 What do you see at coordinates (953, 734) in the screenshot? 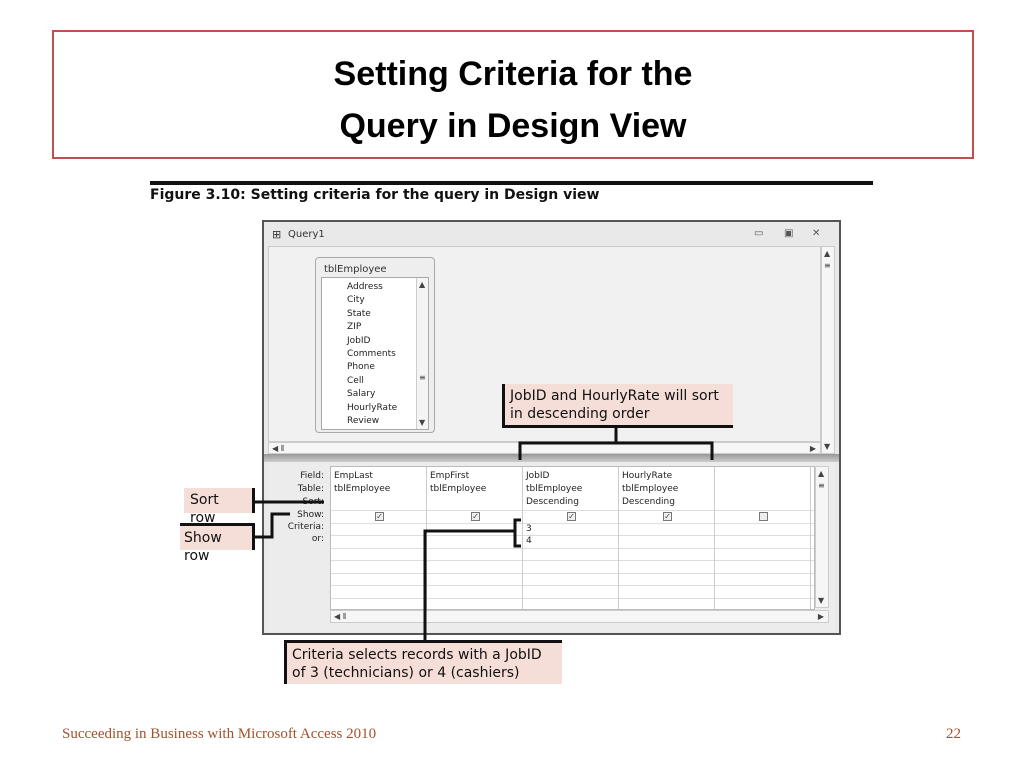
I see `page-number: 22` at bounding box center [953, 734].